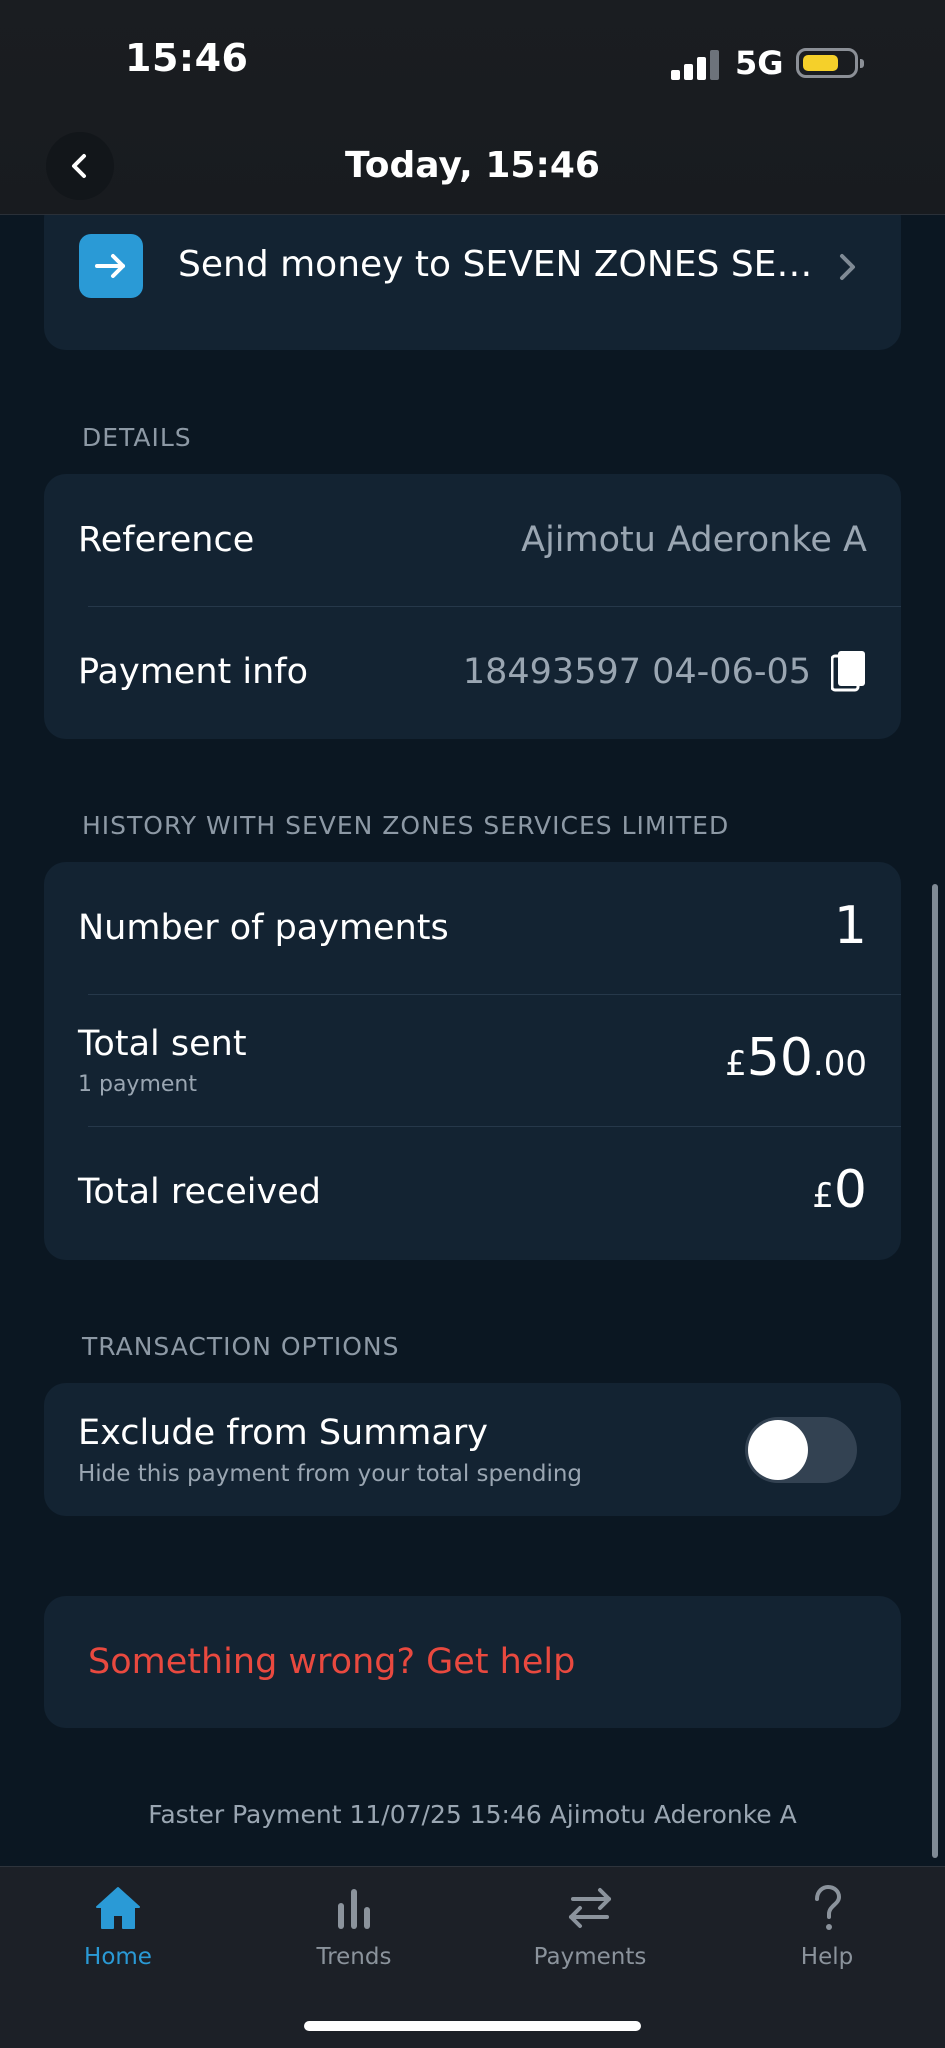 This screenshot has width=945, height=2048. Describe the element at coordinates (199, 1192) in the screenshot. I see `total-received-label: Total received` at that location.